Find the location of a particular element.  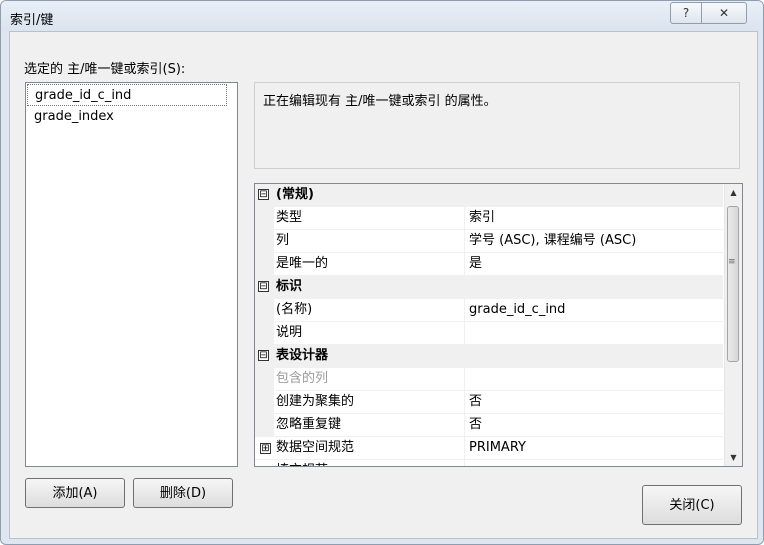

window-title: 索引/键 is located at coordinates (32, 20).